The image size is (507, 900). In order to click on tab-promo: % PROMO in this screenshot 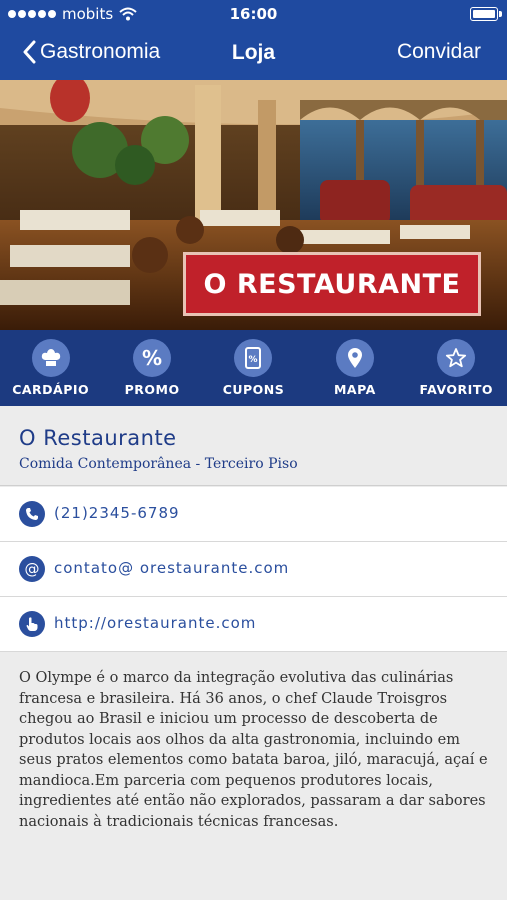, I will do `click(151, 368)`.